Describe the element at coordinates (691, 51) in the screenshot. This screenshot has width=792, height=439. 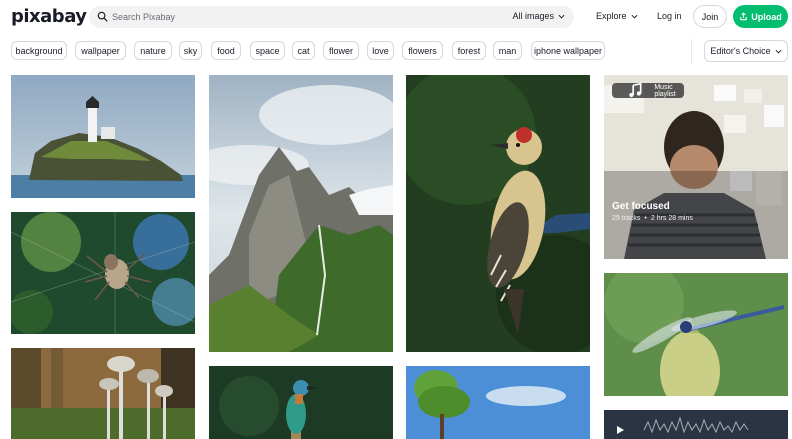
I see `tag-divider` at that location.